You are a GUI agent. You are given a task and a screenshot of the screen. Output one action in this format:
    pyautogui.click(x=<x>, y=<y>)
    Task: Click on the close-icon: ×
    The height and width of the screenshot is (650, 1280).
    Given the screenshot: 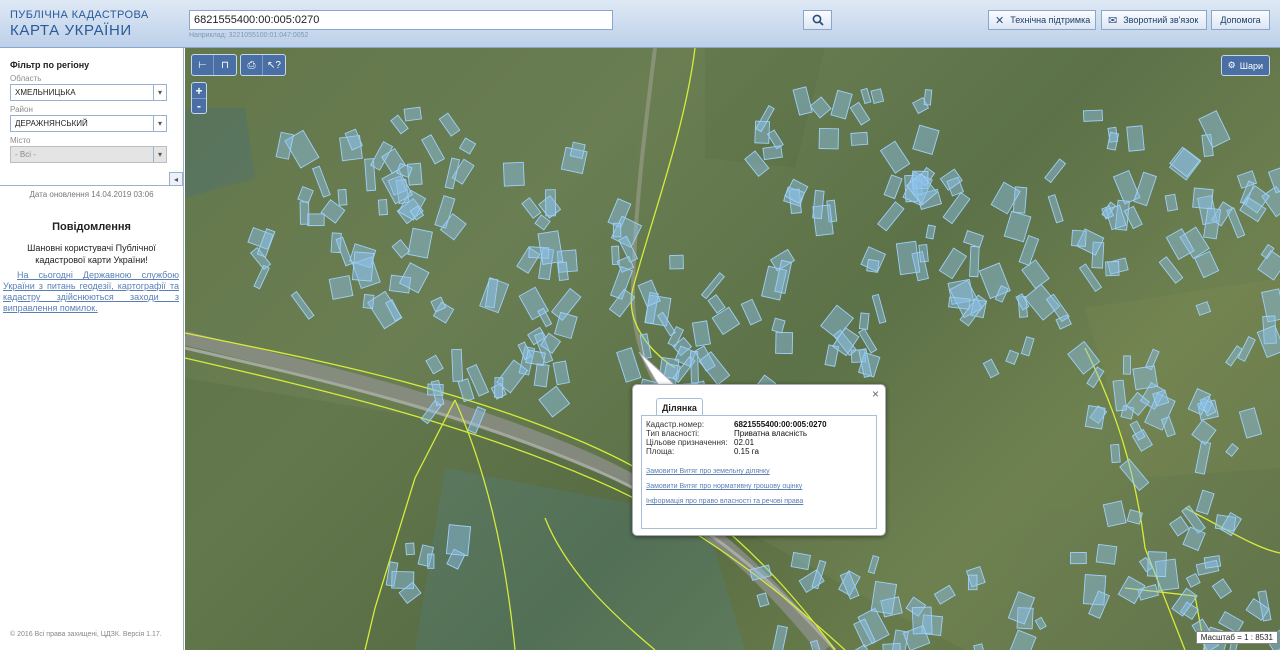 What is the action you would take?
    pyautogui.click(x=875, y=394)
    